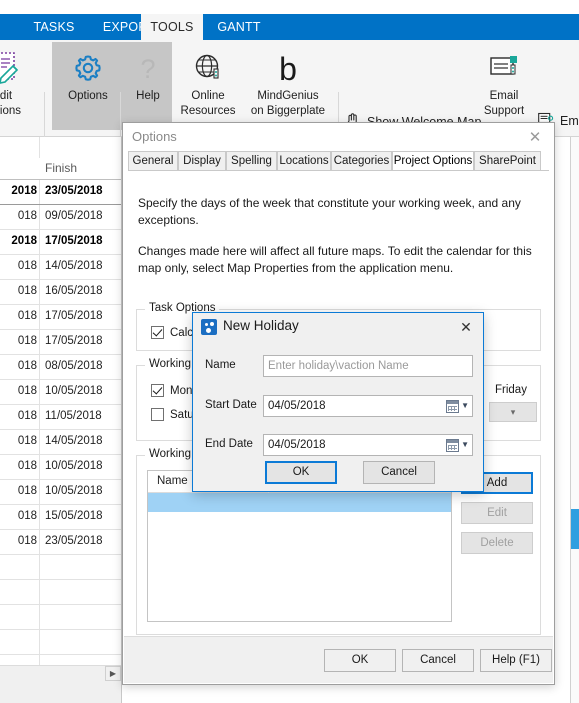  Describe the element at coordinates (251, 161) in the screenshot. I see `tab-spelling: Spelling` at that location.